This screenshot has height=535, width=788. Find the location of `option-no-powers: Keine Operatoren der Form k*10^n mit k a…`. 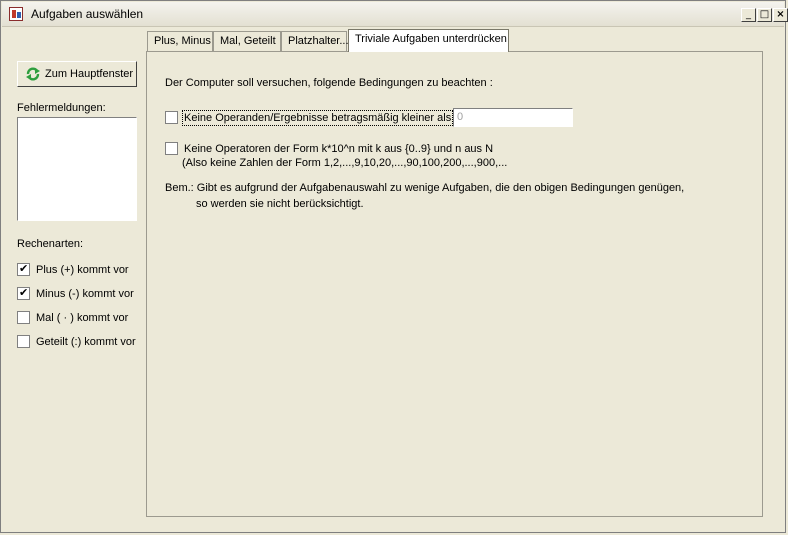

option-no-powers: Keine Operatoren der Form k*10^n mit k a… is located at coordinates (329, 148).